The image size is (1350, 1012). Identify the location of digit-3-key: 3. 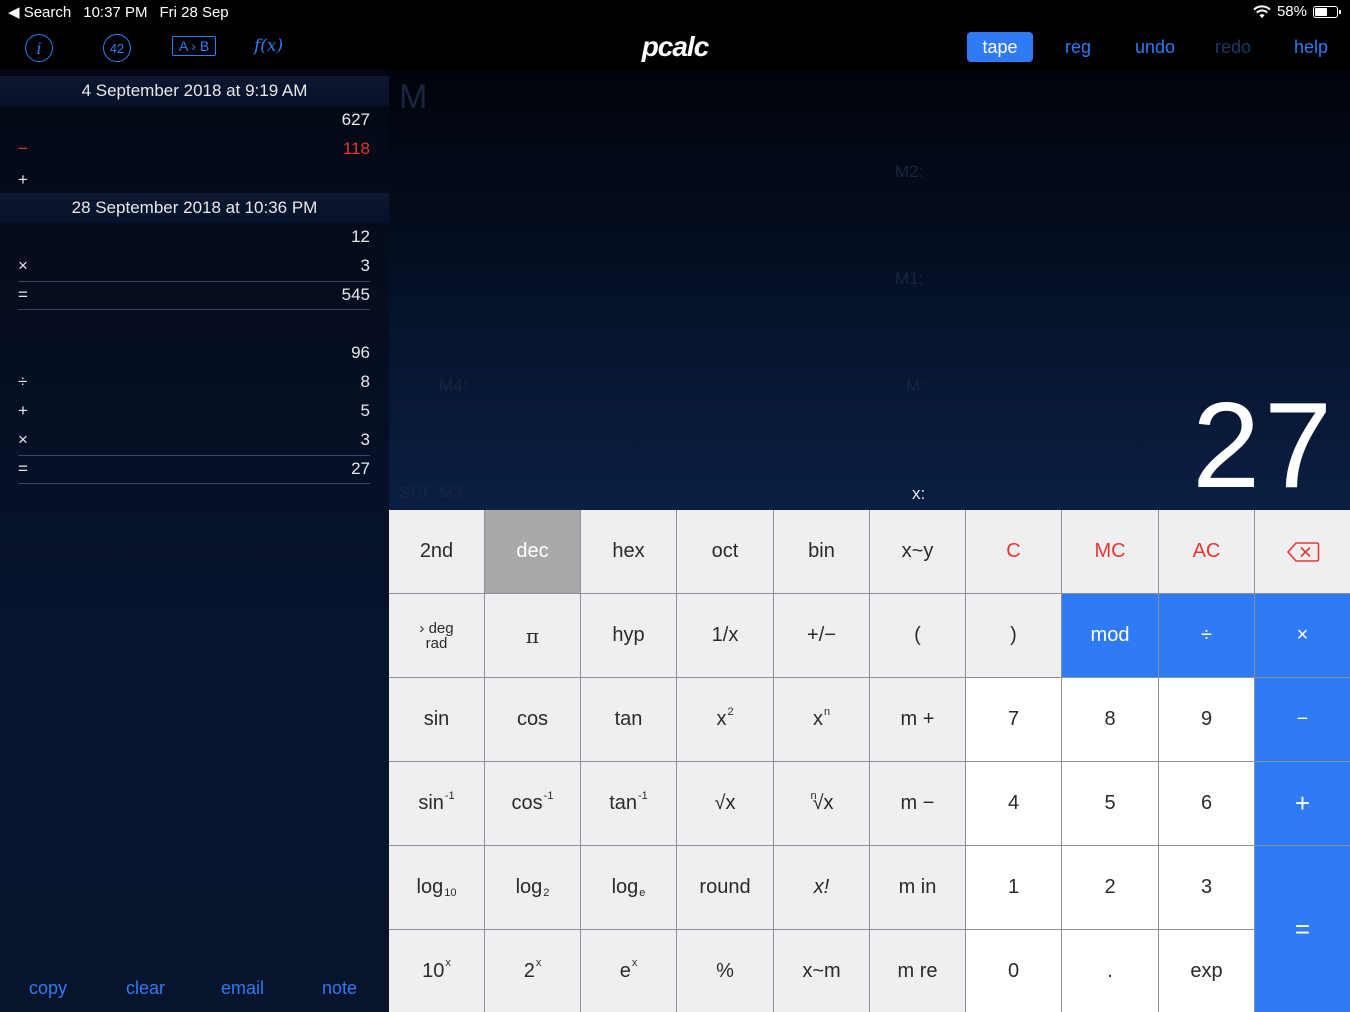
(1206, 887).